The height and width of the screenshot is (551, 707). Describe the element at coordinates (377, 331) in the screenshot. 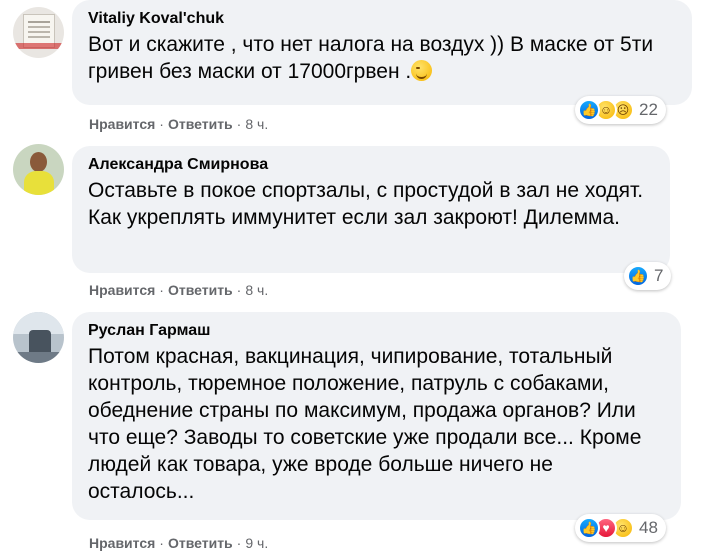

I see `comment-author: Руслан Гармаш` at that location.